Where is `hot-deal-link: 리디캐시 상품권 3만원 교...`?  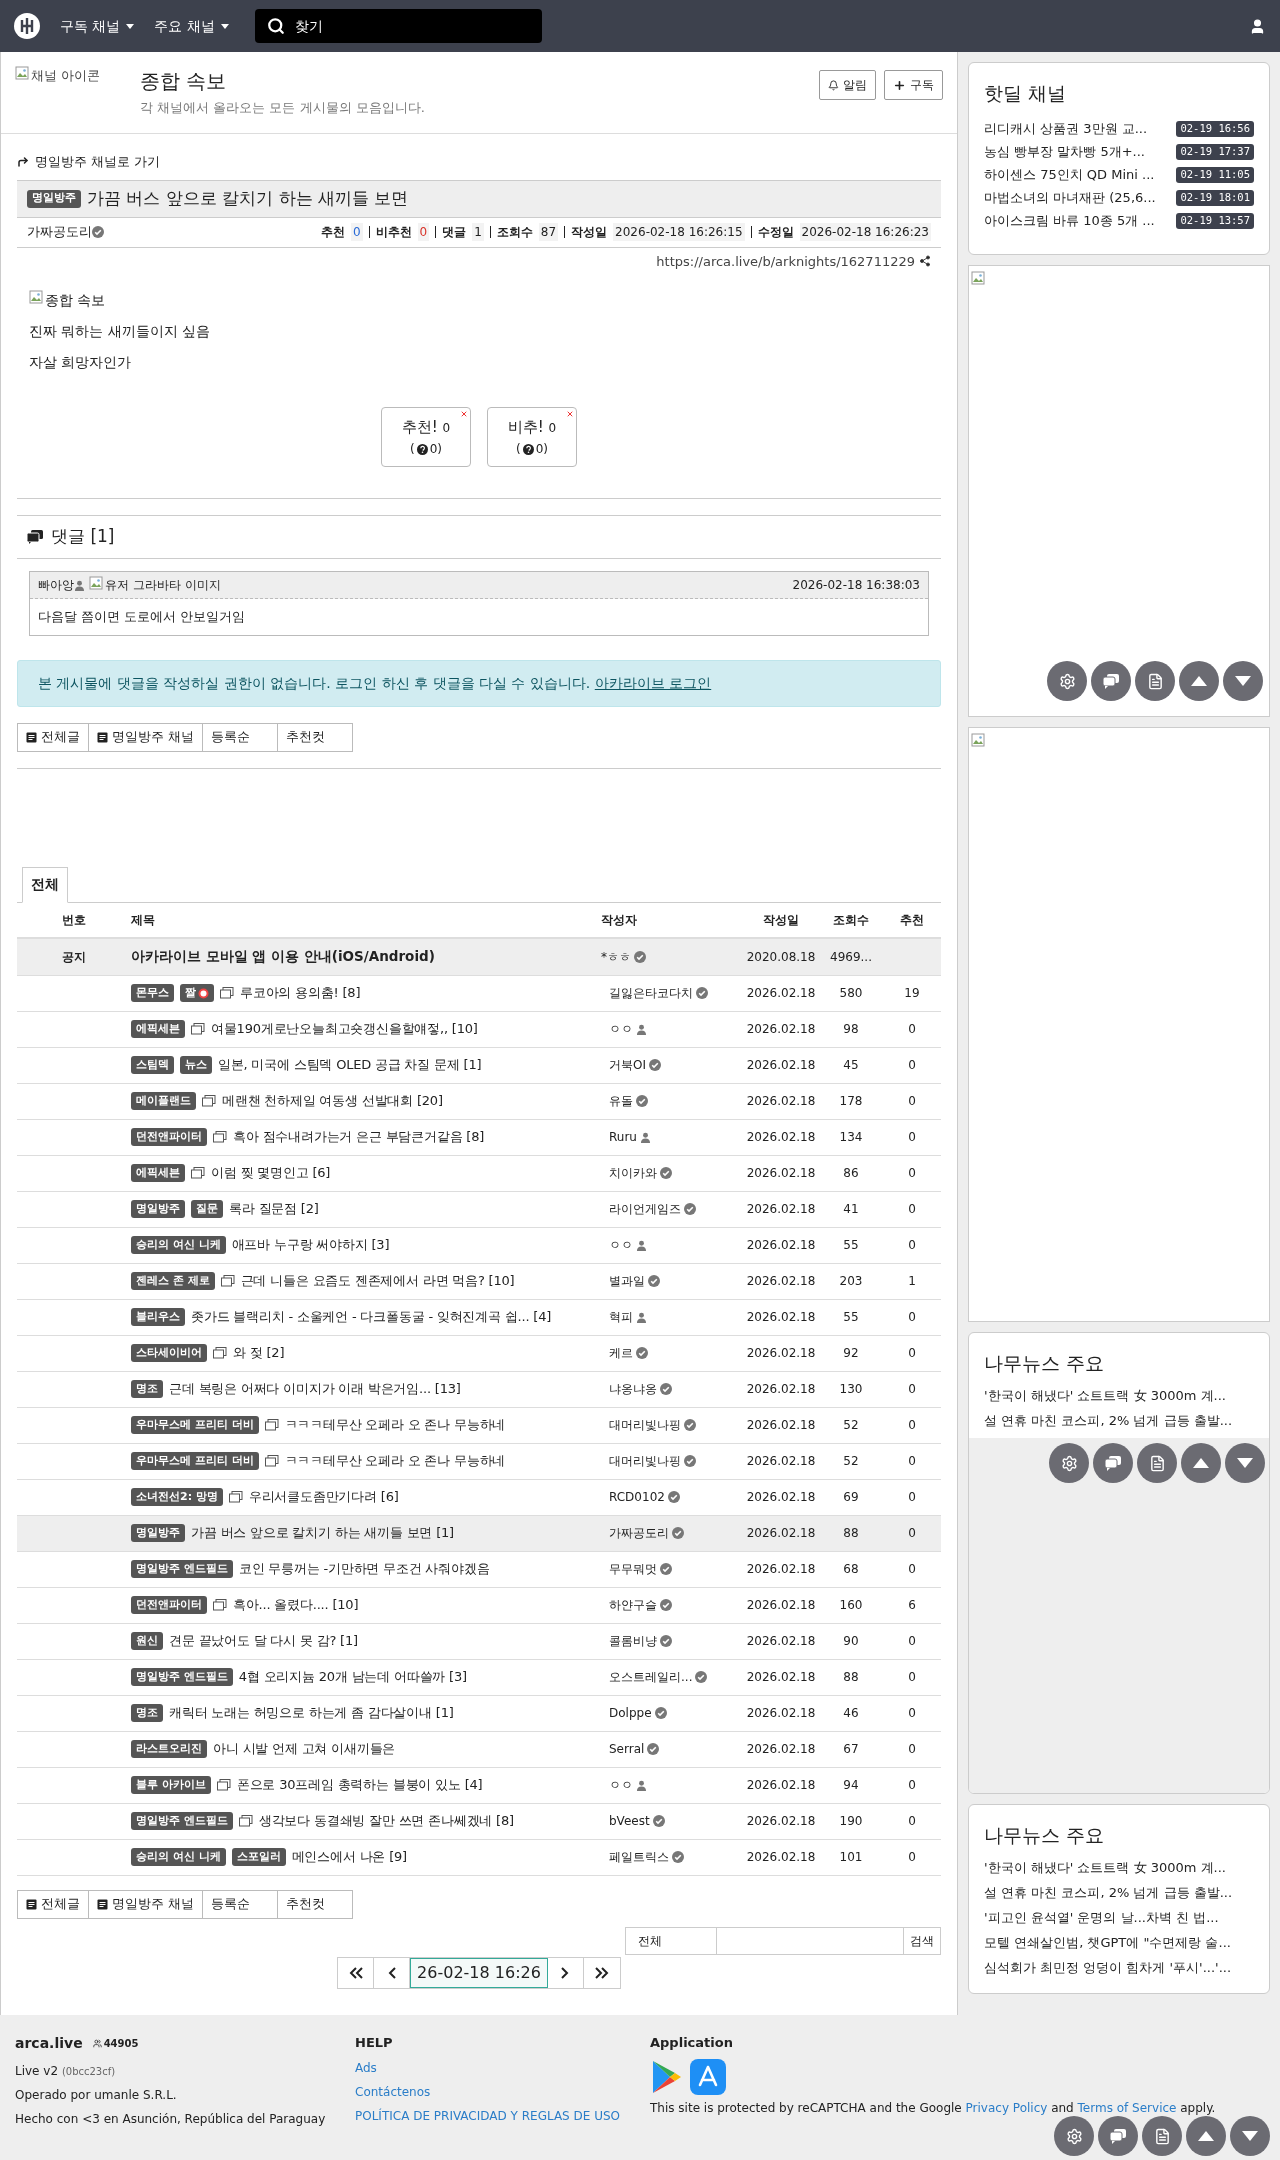
hot-deal-link: 리디캐시 상품권 3만원 교... is located at coordinates (1066, 129).